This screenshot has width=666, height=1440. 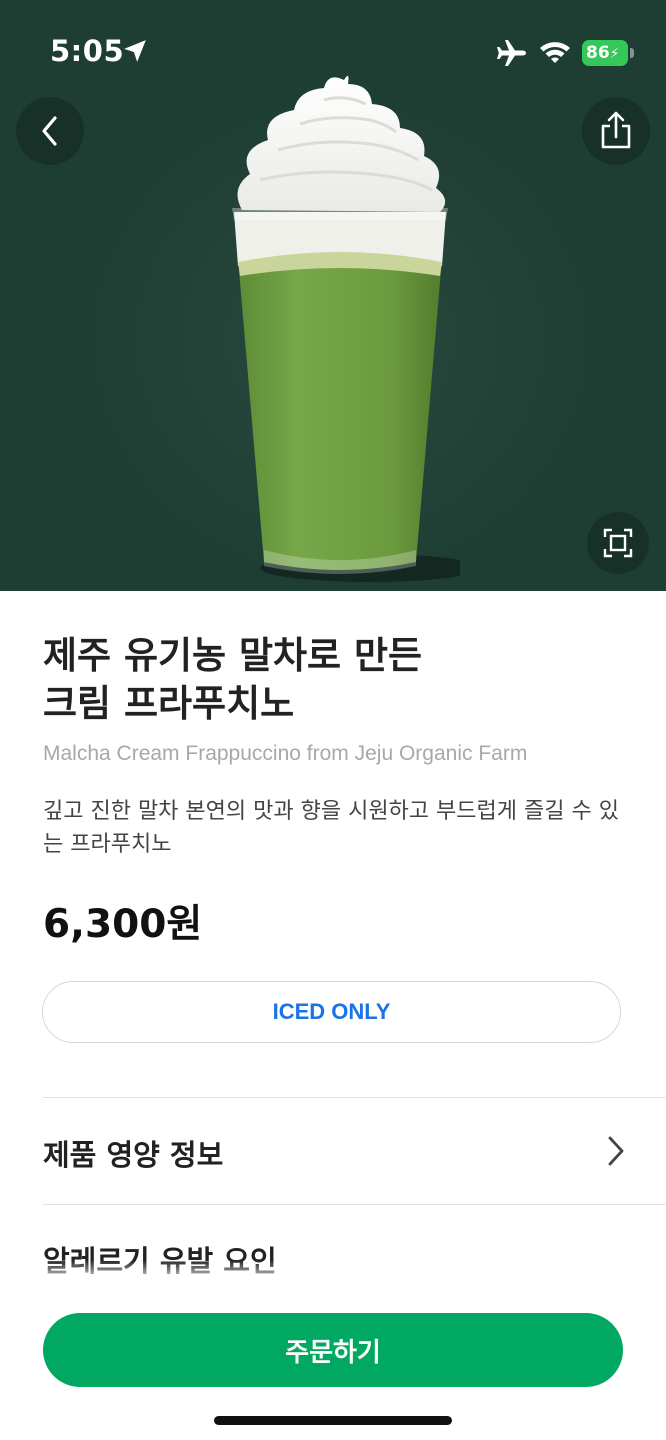 I want to click on home-indicator, so click(x=333, y=1420).